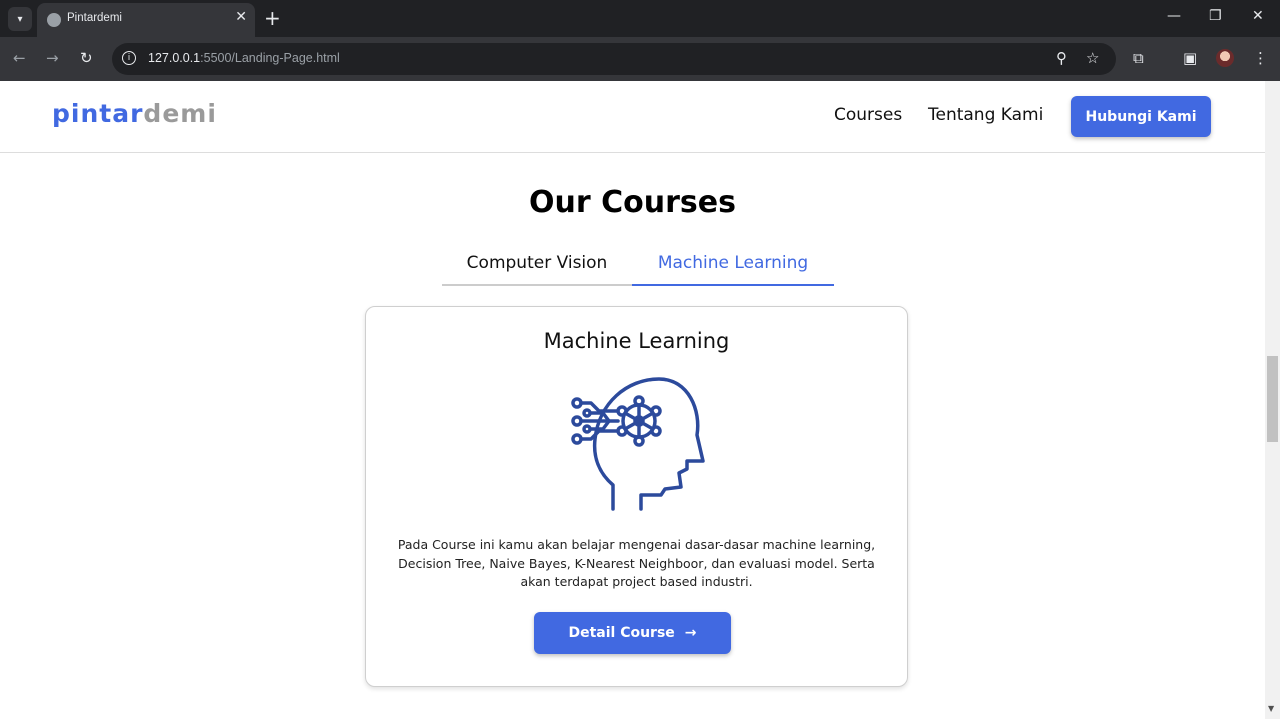  I want to click on tab-search-icon: ▾, so click(20, 19).